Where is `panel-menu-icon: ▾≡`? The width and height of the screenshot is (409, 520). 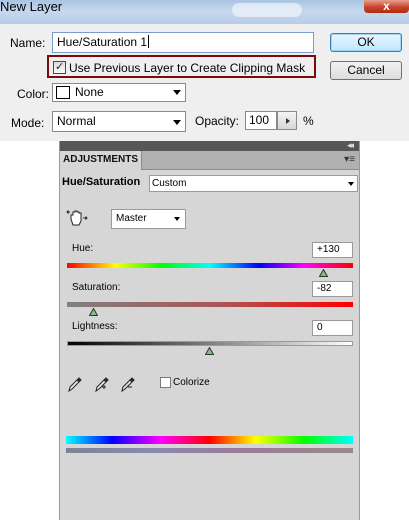 panel-menu-icon: ▾≡ is located at coordinates (349, 160).